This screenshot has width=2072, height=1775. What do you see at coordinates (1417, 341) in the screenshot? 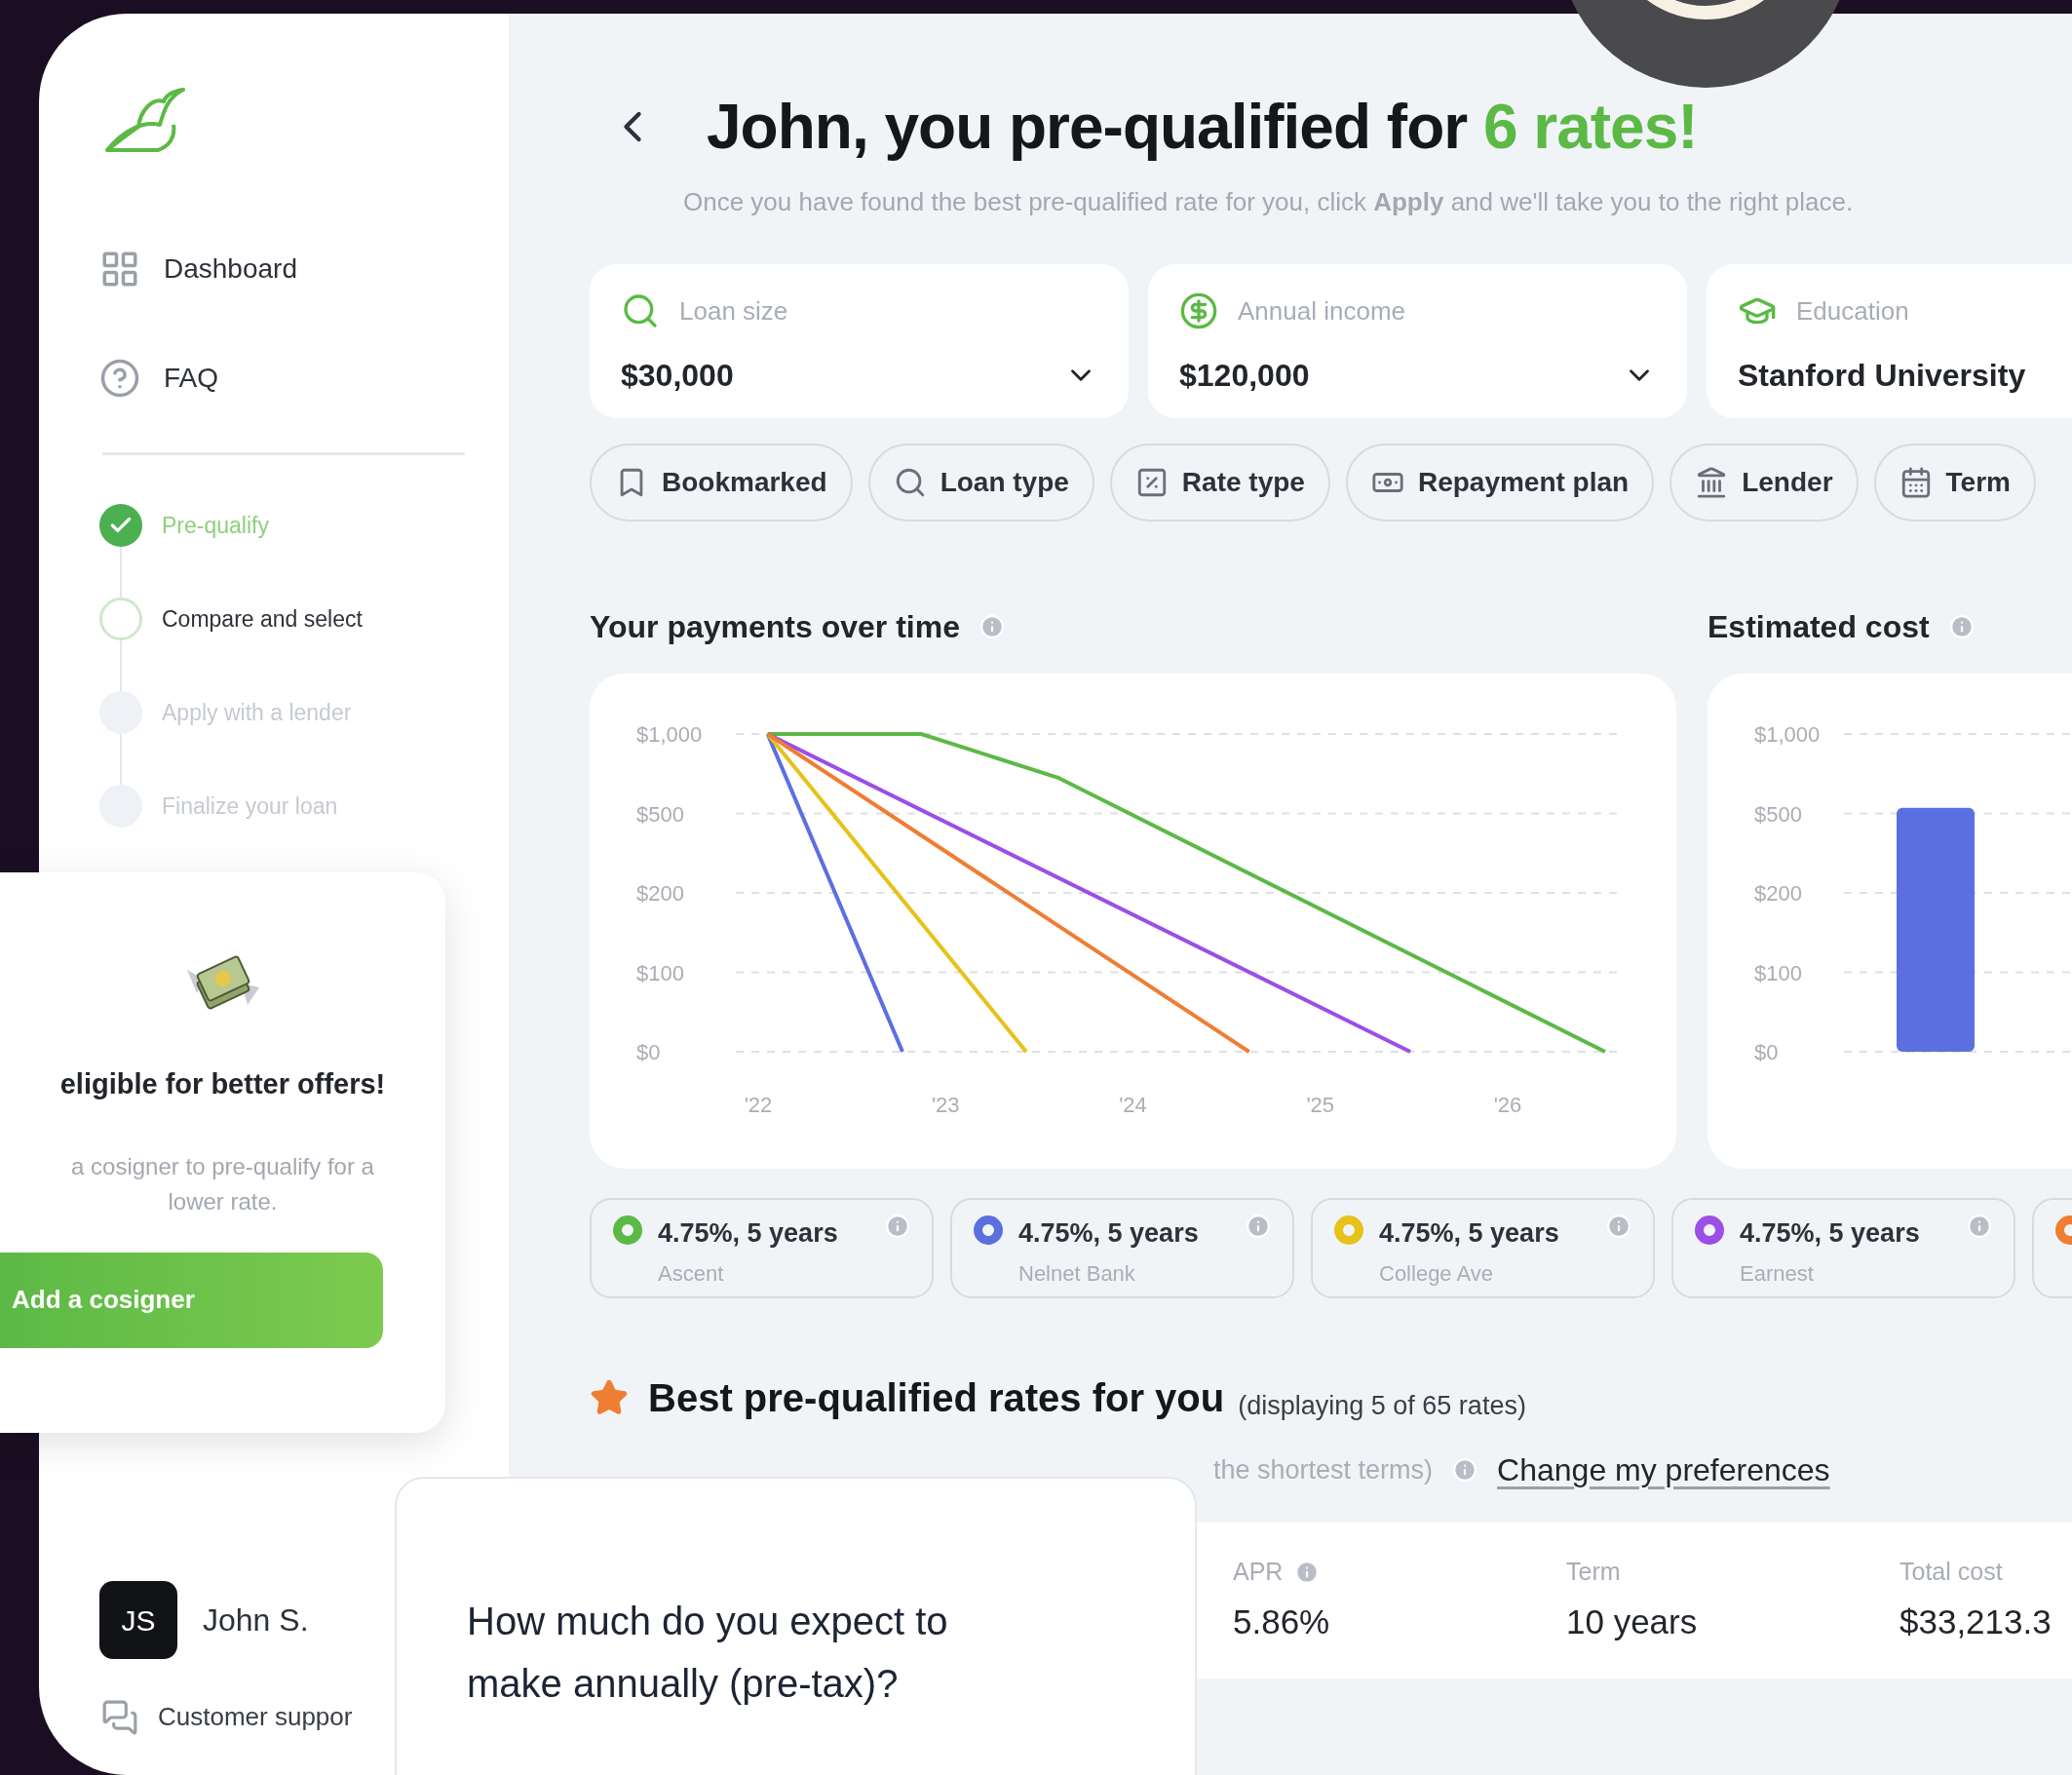
I see `filter-field: Annual income $120,000` at bounding box center [1417, 341].